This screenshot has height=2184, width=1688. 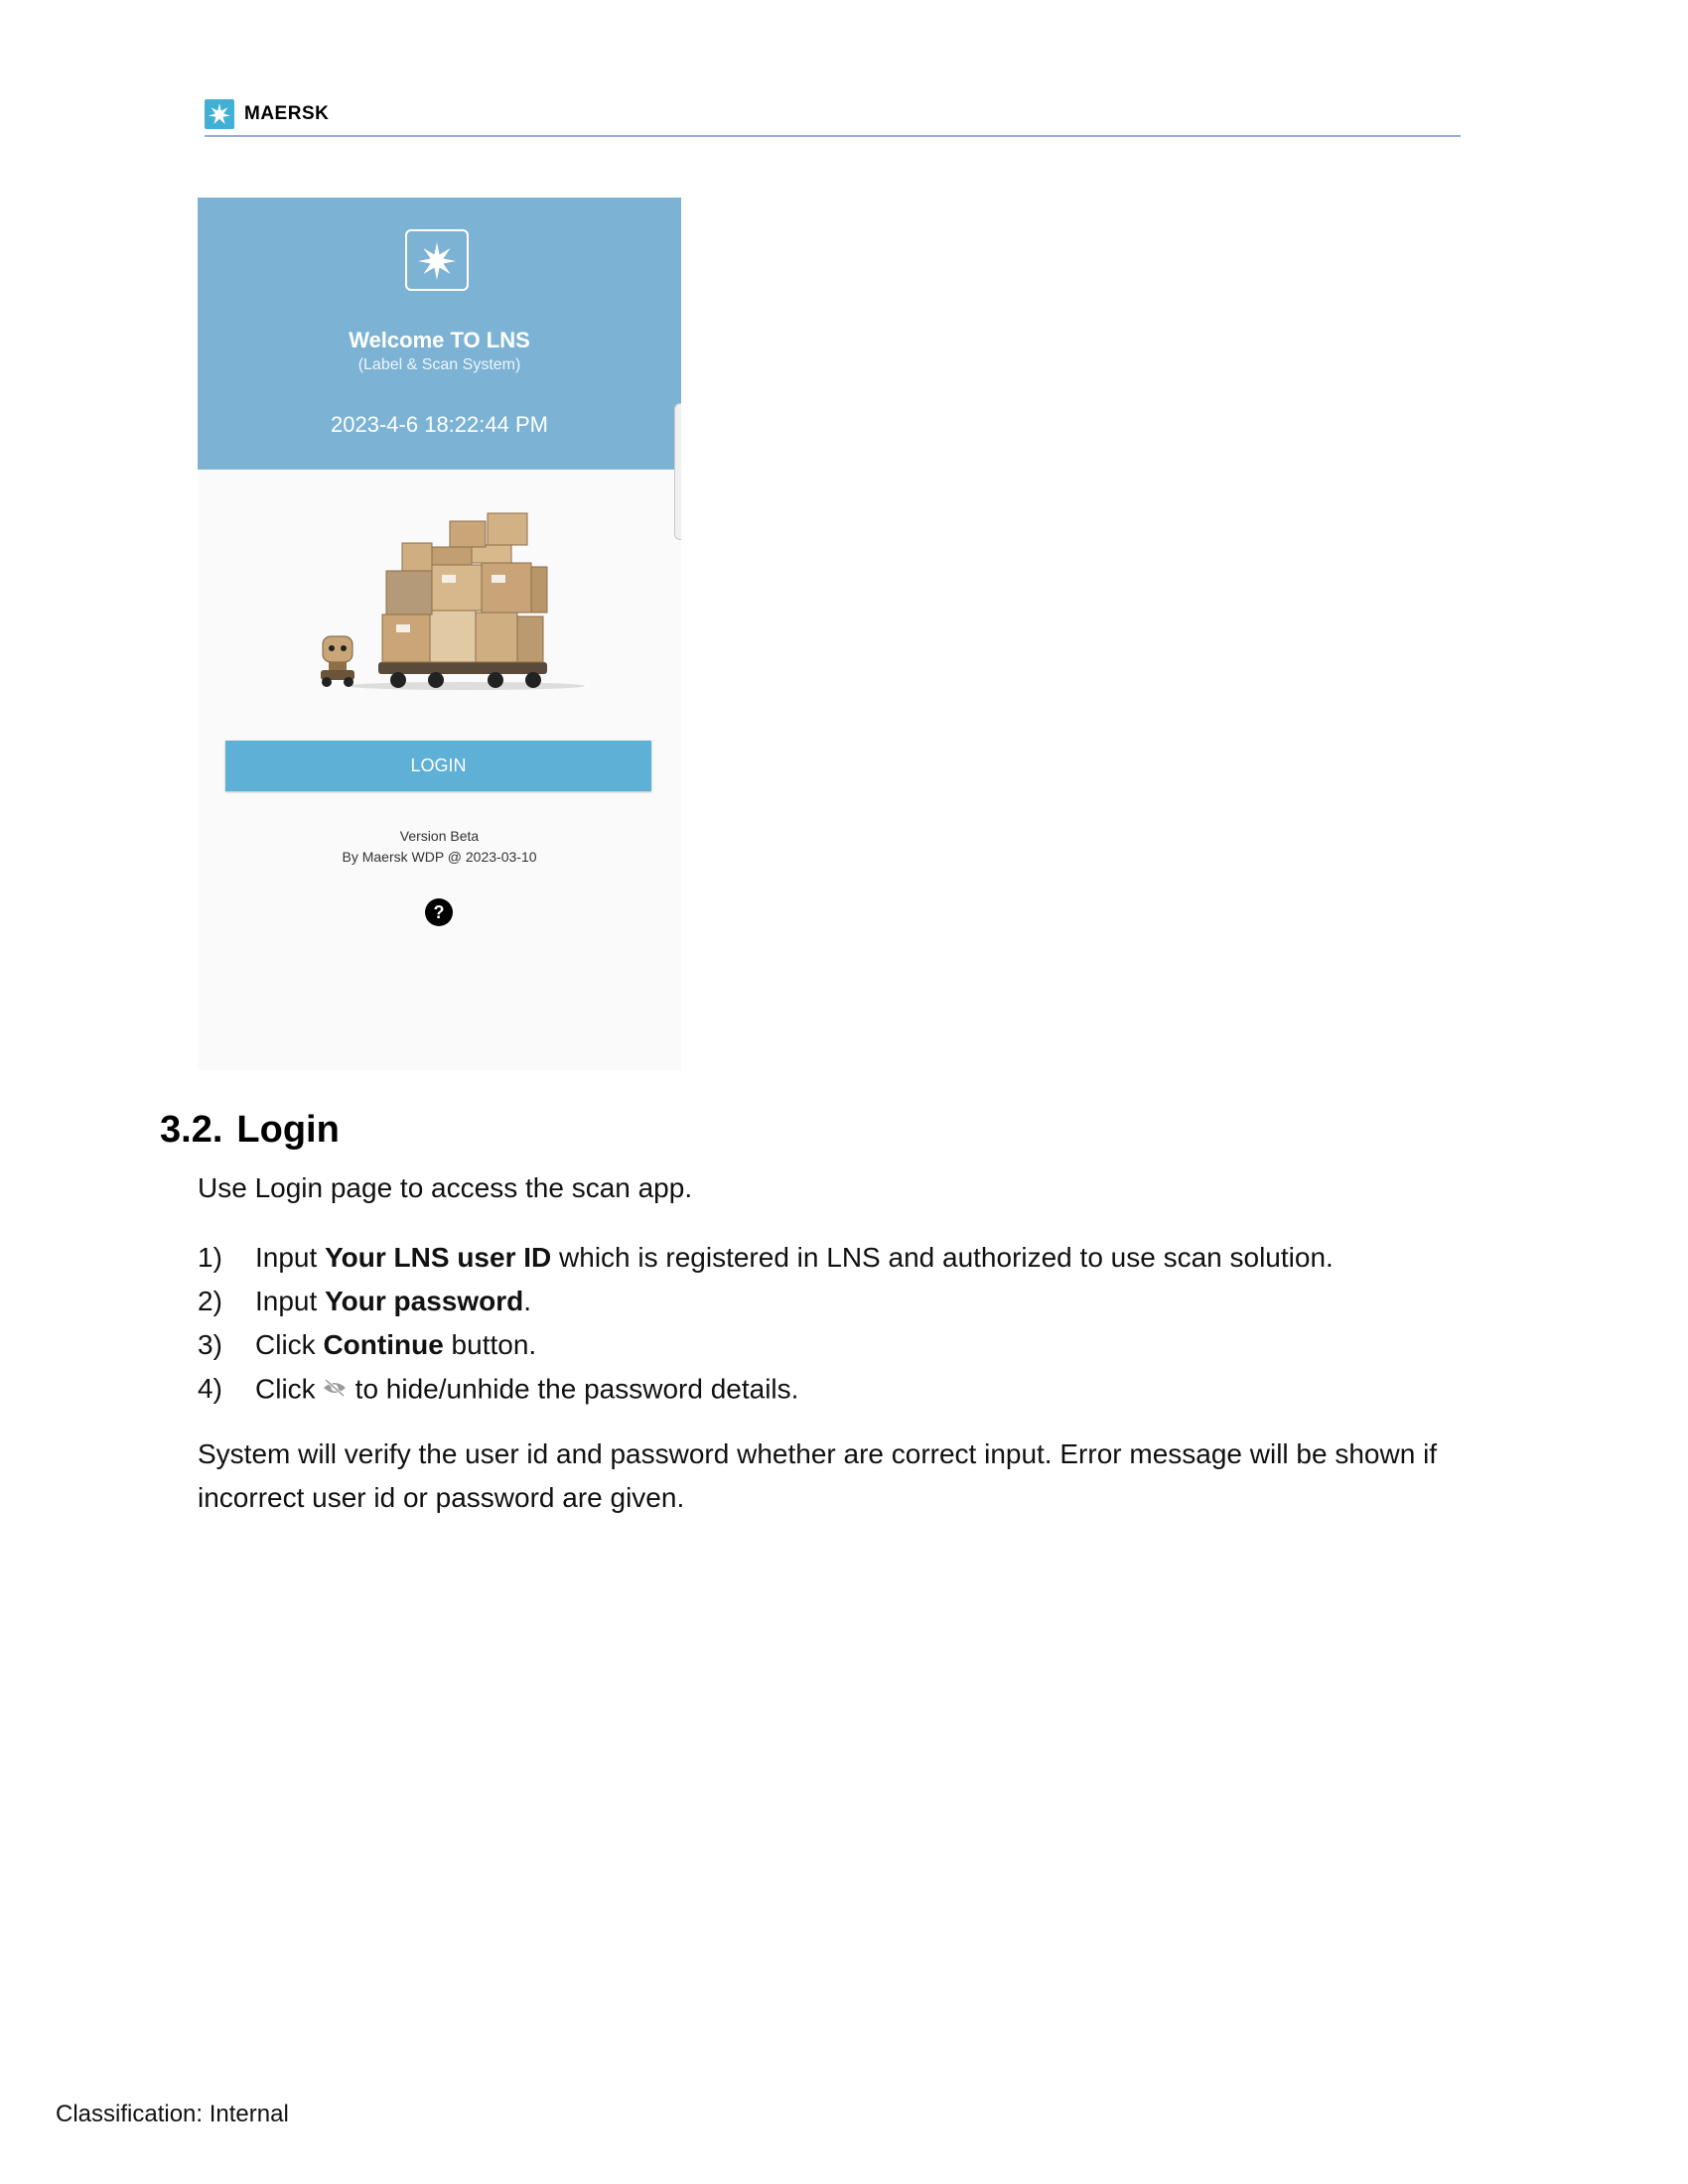 I want to click on section-intro: Use Login page to access the scan app., so click(x=445, y=1187).